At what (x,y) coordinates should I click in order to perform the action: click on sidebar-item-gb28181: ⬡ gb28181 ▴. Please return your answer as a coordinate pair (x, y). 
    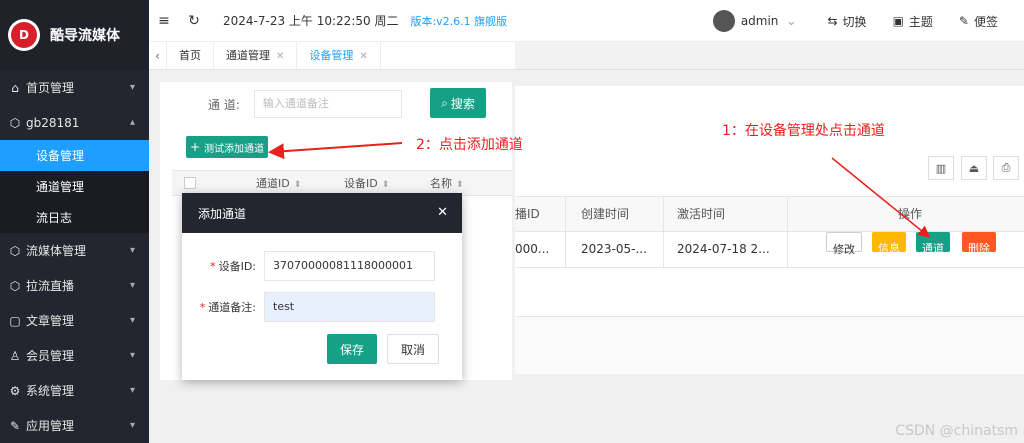
    Looking at the image, I should click on (74, 122).